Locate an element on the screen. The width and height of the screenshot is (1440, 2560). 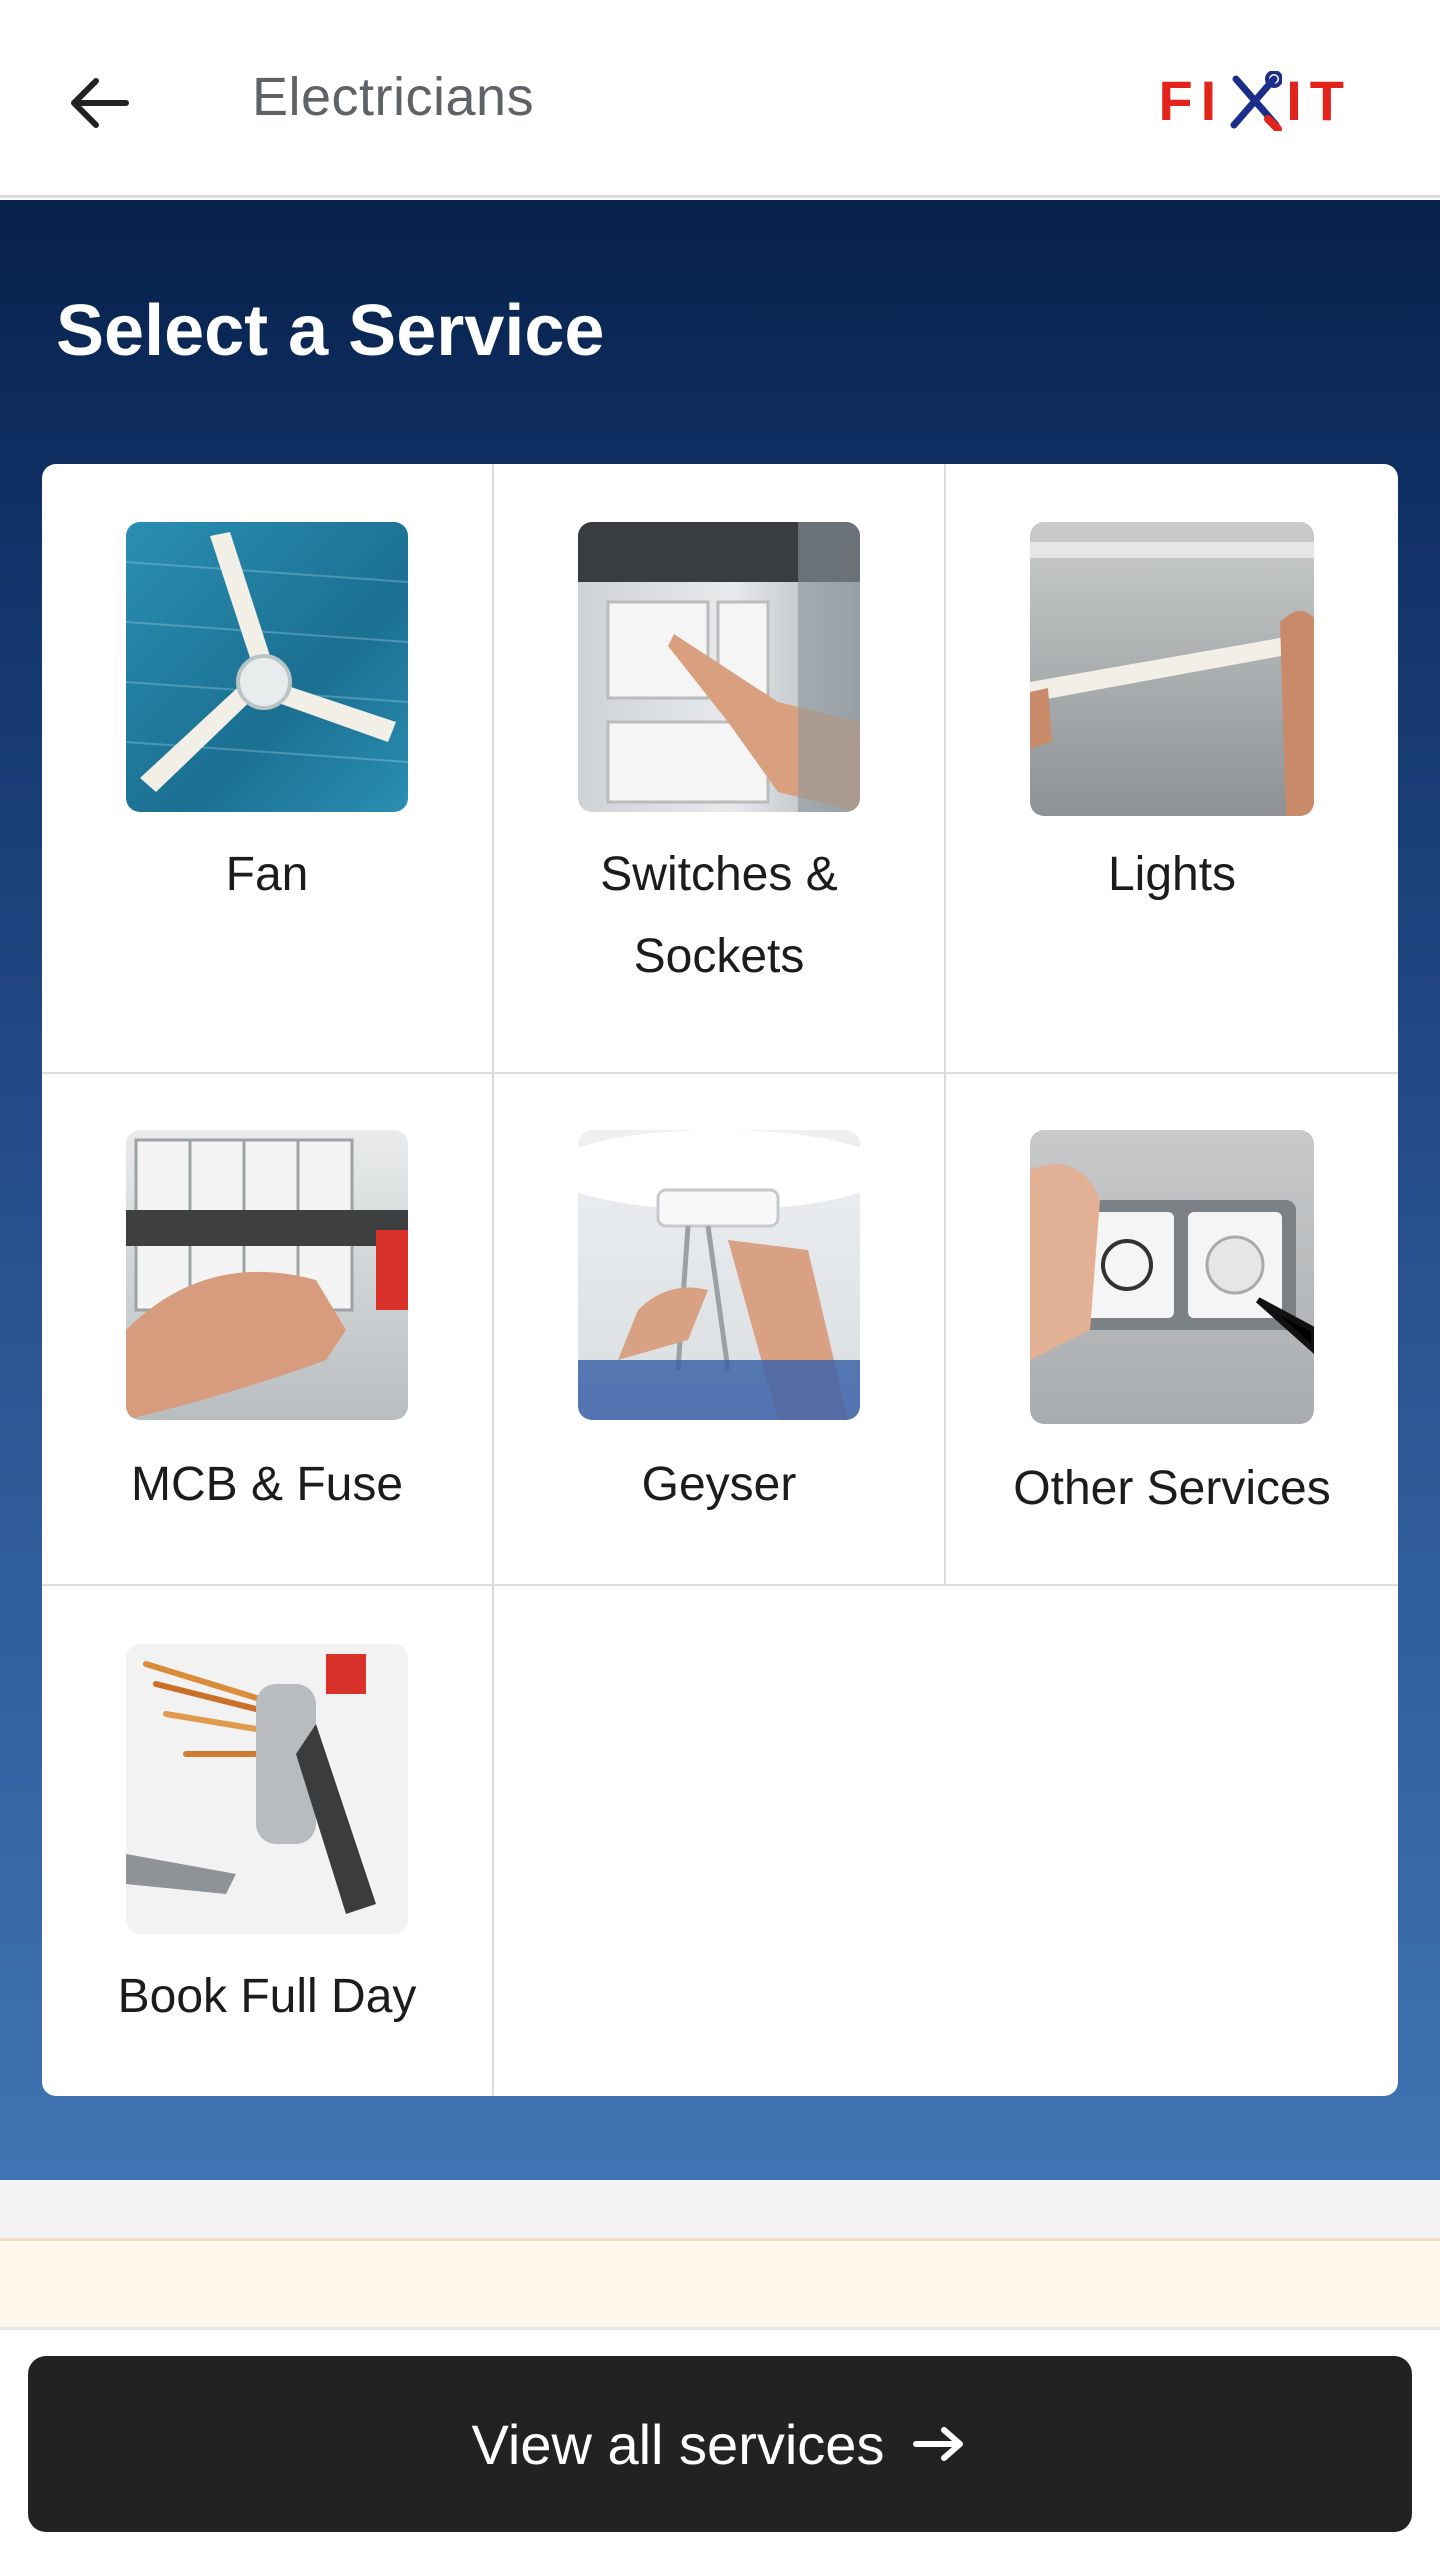
app-bar: Electricians FI IT is located at coordinates (720, 99).